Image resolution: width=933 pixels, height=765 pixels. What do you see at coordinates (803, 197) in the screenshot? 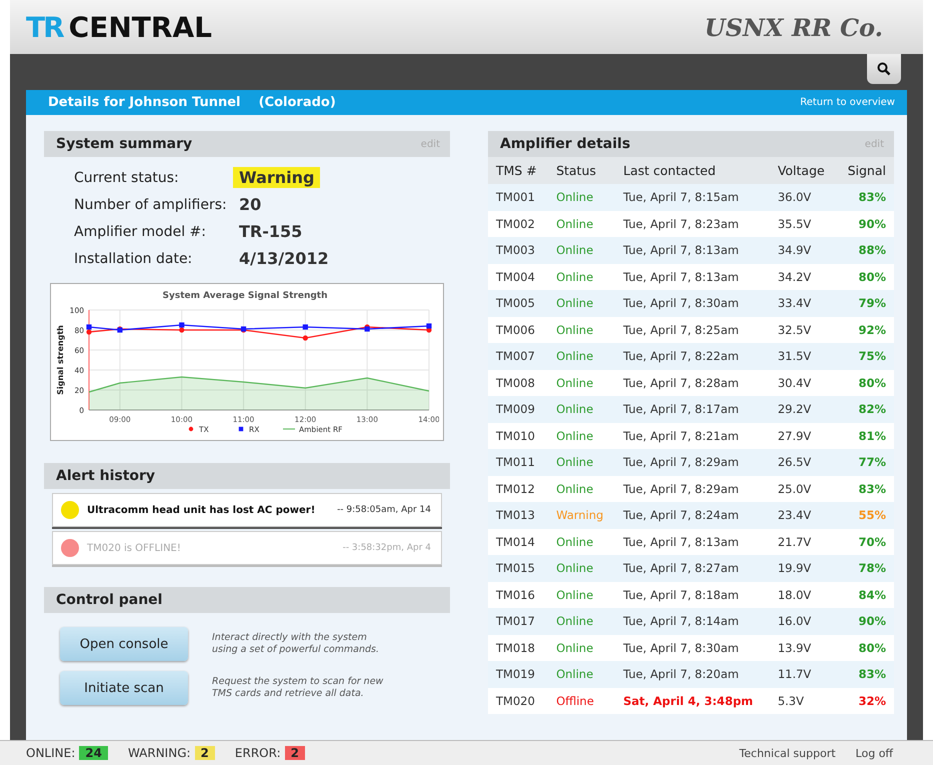
I see `table-cell: 36.0V` at bounding box center [803, 197].